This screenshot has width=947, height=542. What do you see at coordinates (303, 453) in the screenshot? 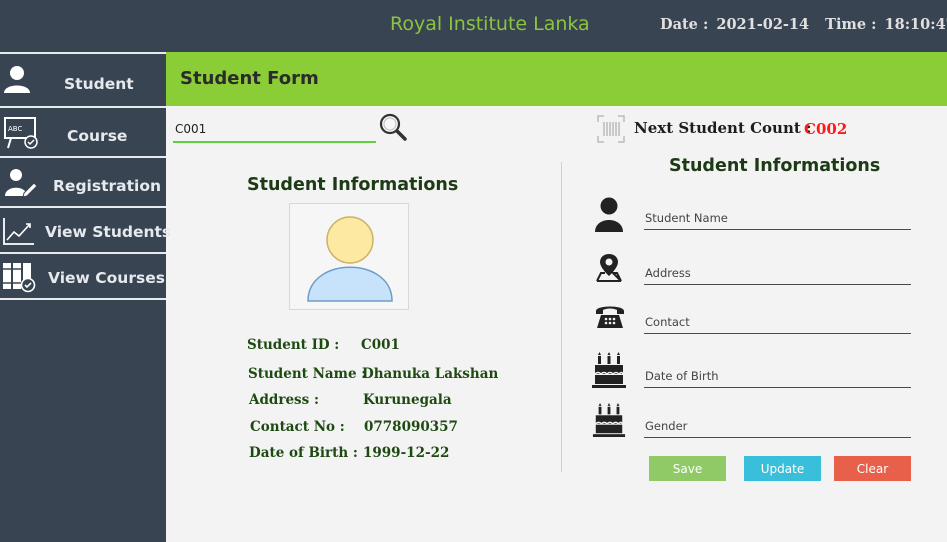
I see `dob-label: Date of Birth :` at bounding box center [303, 453].